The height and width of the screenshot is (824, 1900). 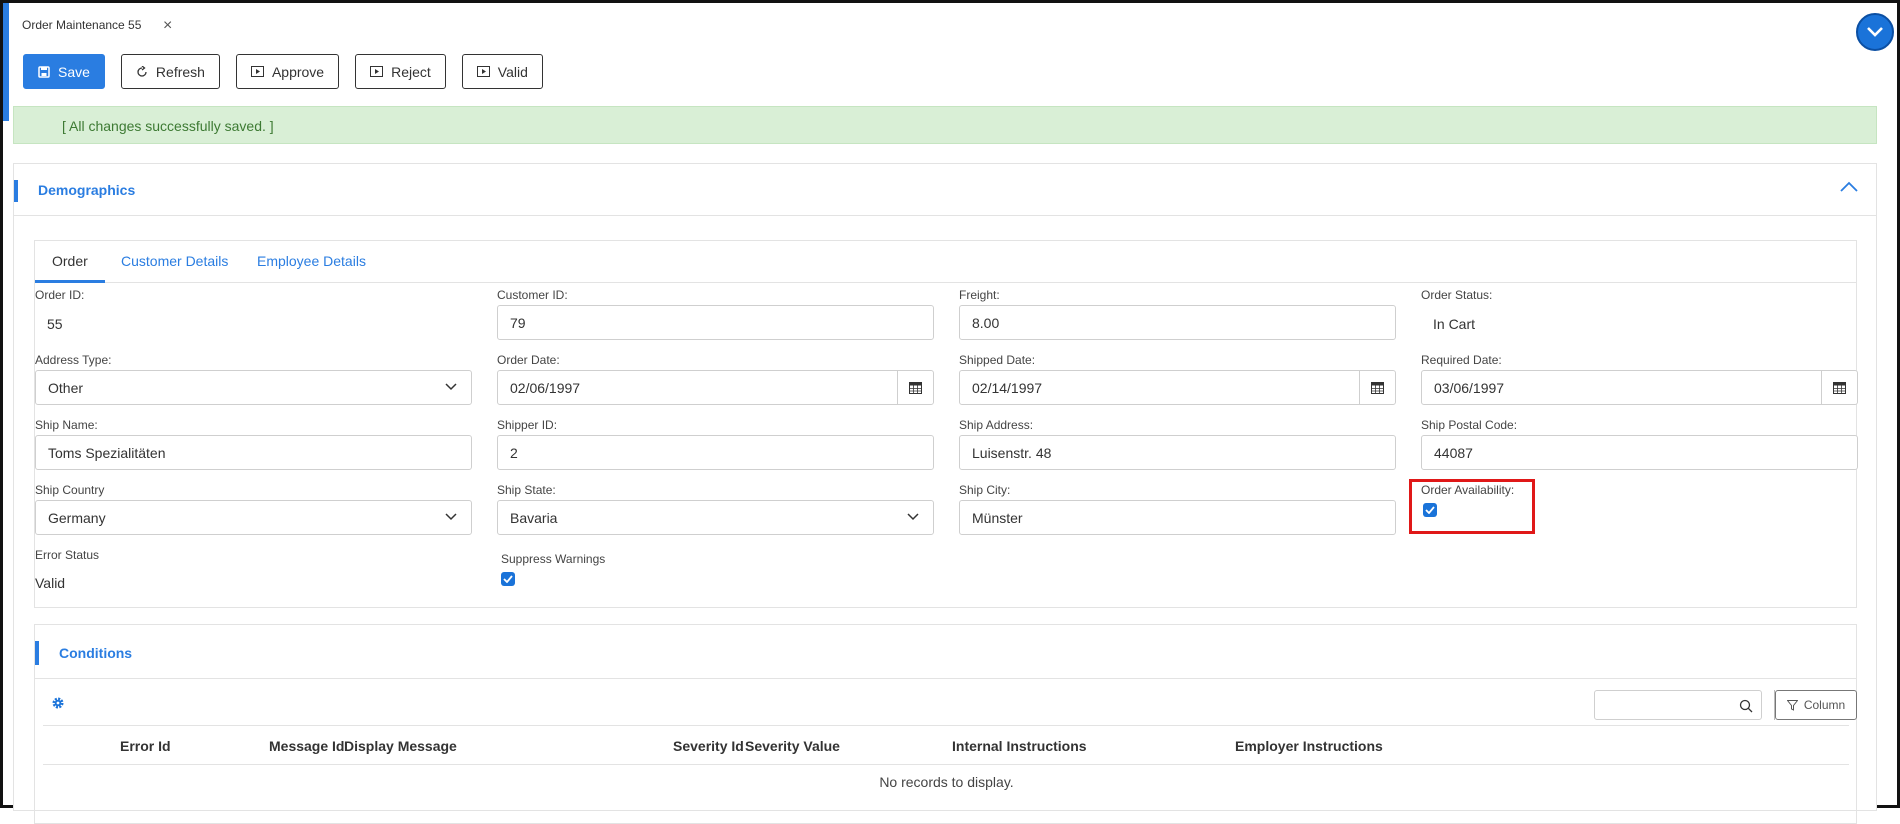 I want to click on order-date-value: 02/06/1997, so click(x=545, y=387).